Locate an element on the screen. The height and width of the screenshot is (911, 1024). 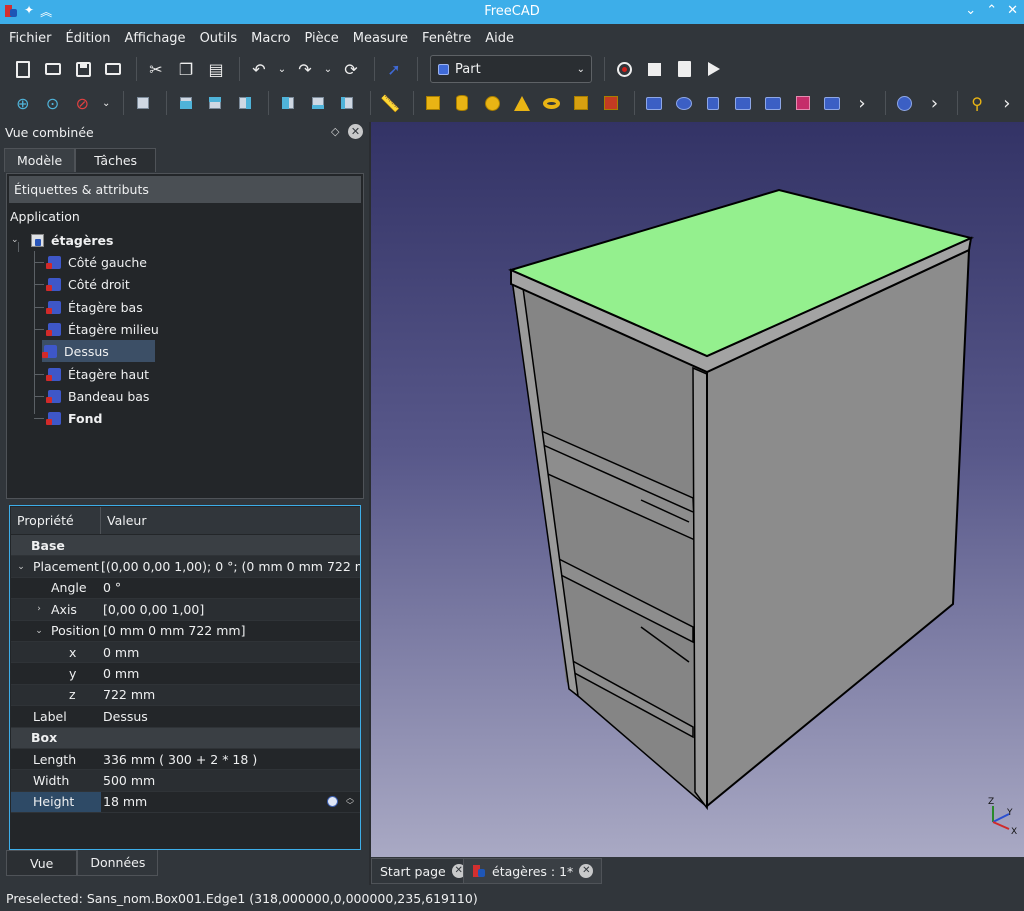
fit-selection-button: ⊙ is located at coordinates (53, 103).